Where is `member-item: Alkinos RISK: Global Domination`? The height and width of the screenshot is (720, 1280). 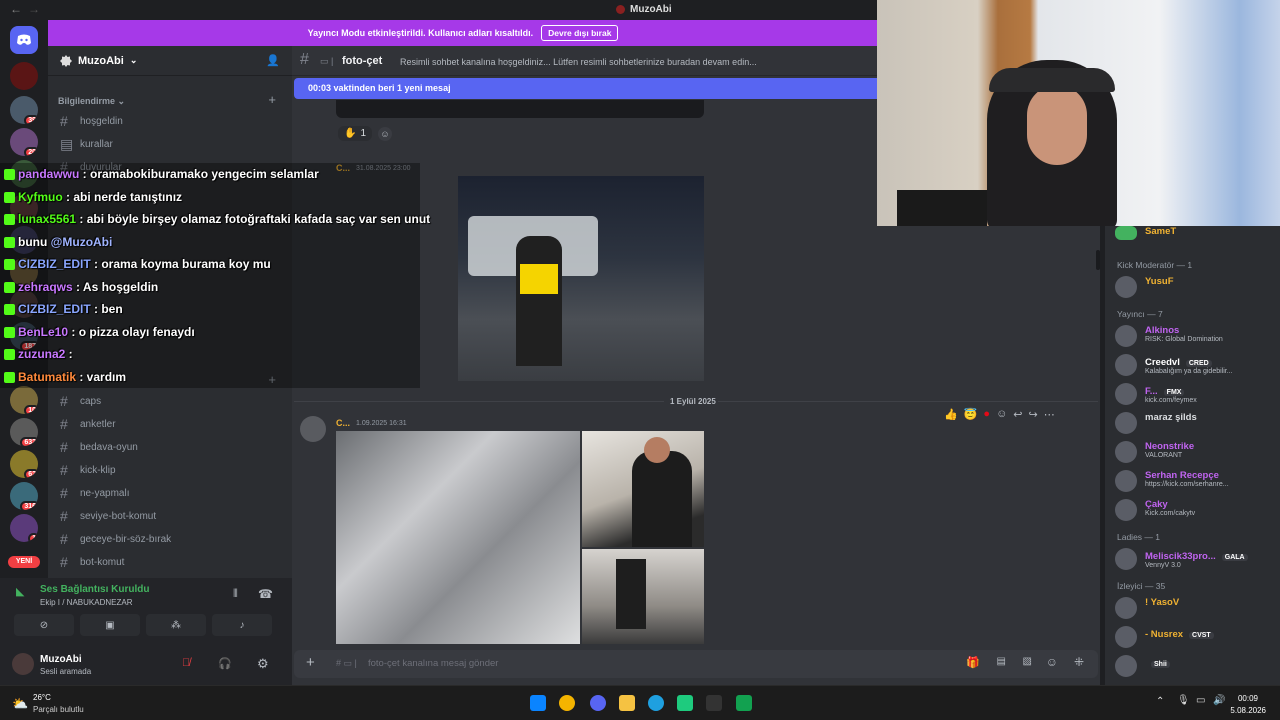 member-item: Alkinos RISK: Global Domination is located at coordinates (1169, 336).